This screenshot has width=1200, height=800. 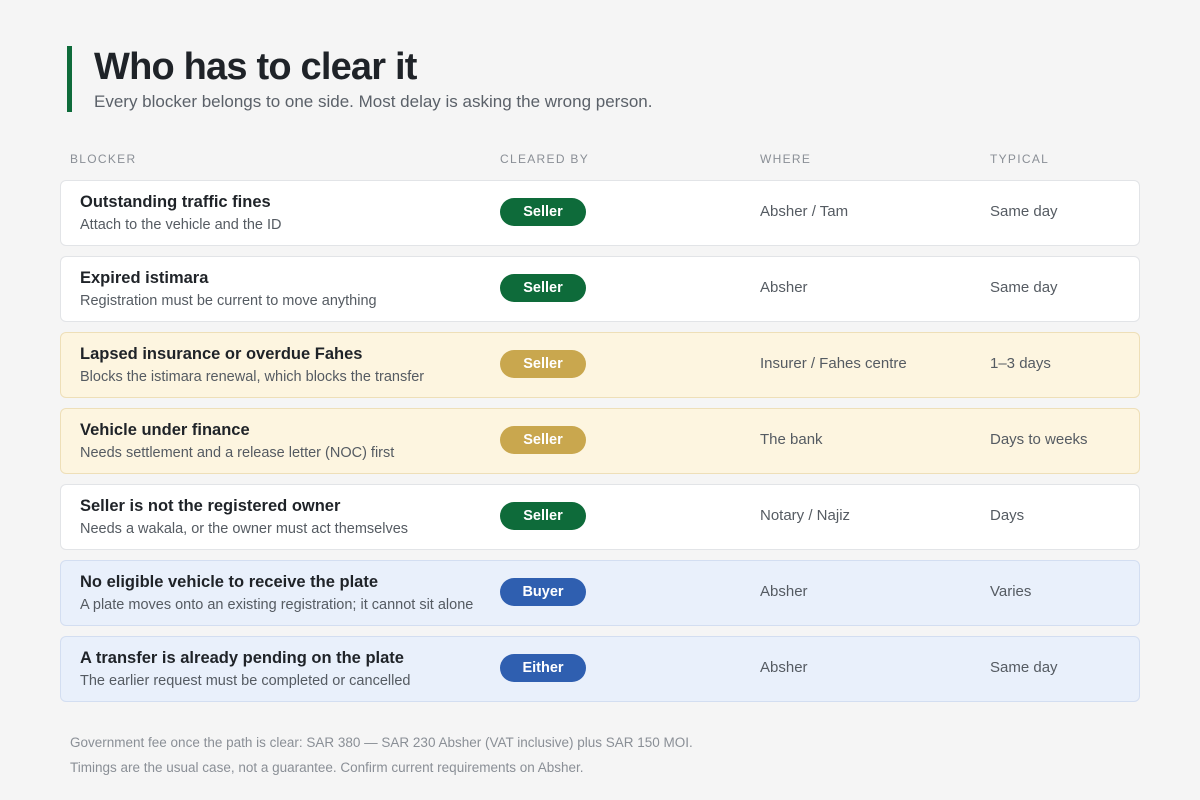 I want to click on typical-cell: Days, so click(x=1007, y=515).